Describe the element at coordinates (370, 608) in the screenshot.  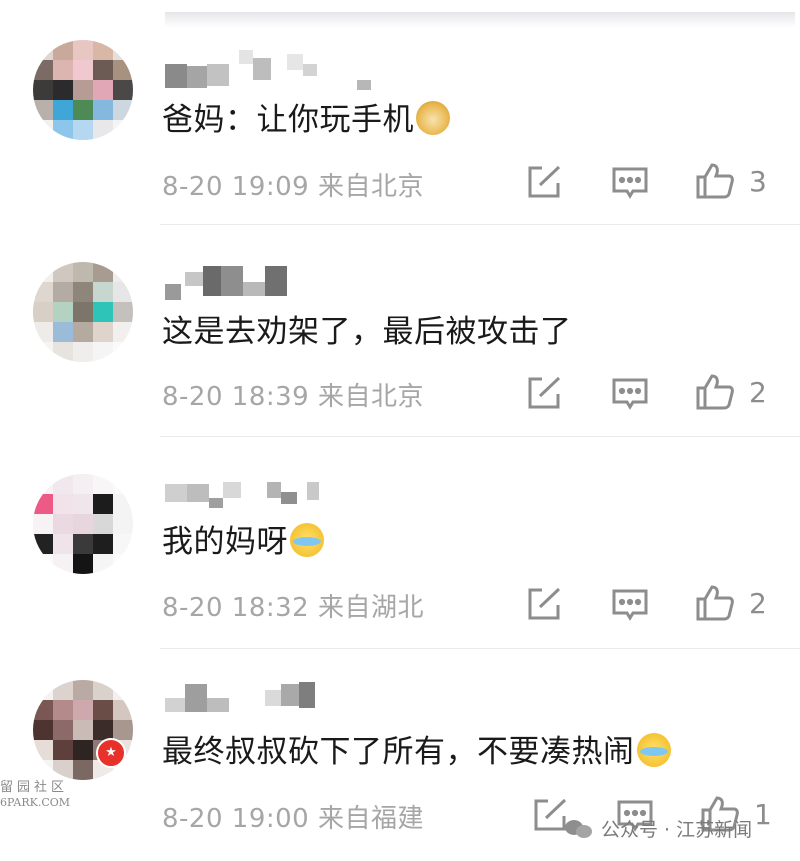
I see `comment-location: 来自湖北` at that location.